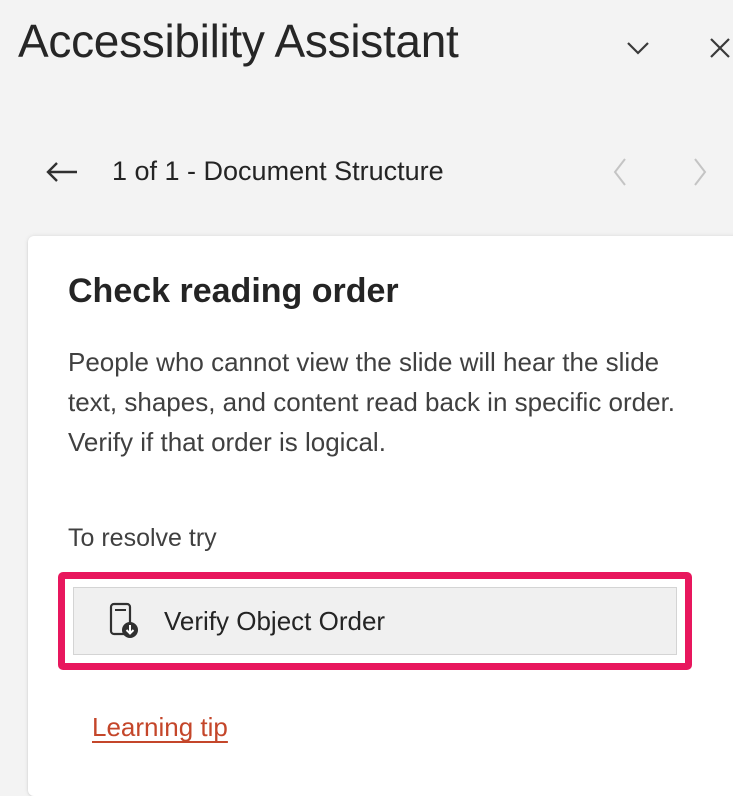 The image size is (733, 796). Describe the element at coordinates (720, 48) in the screenshot. I see `close-icon` at that location.